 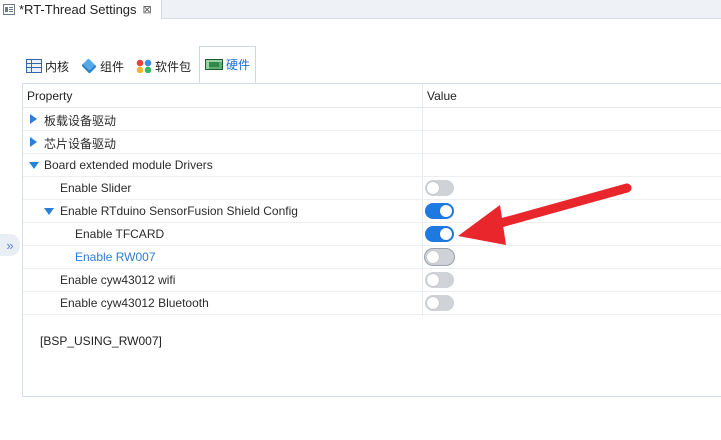 What do you see at coordinates (372, 280) in the screenshot?
I see `tree-row-cyw43012-wifi: Enable cyw43012 wifi` at bounding box center [372, 280].